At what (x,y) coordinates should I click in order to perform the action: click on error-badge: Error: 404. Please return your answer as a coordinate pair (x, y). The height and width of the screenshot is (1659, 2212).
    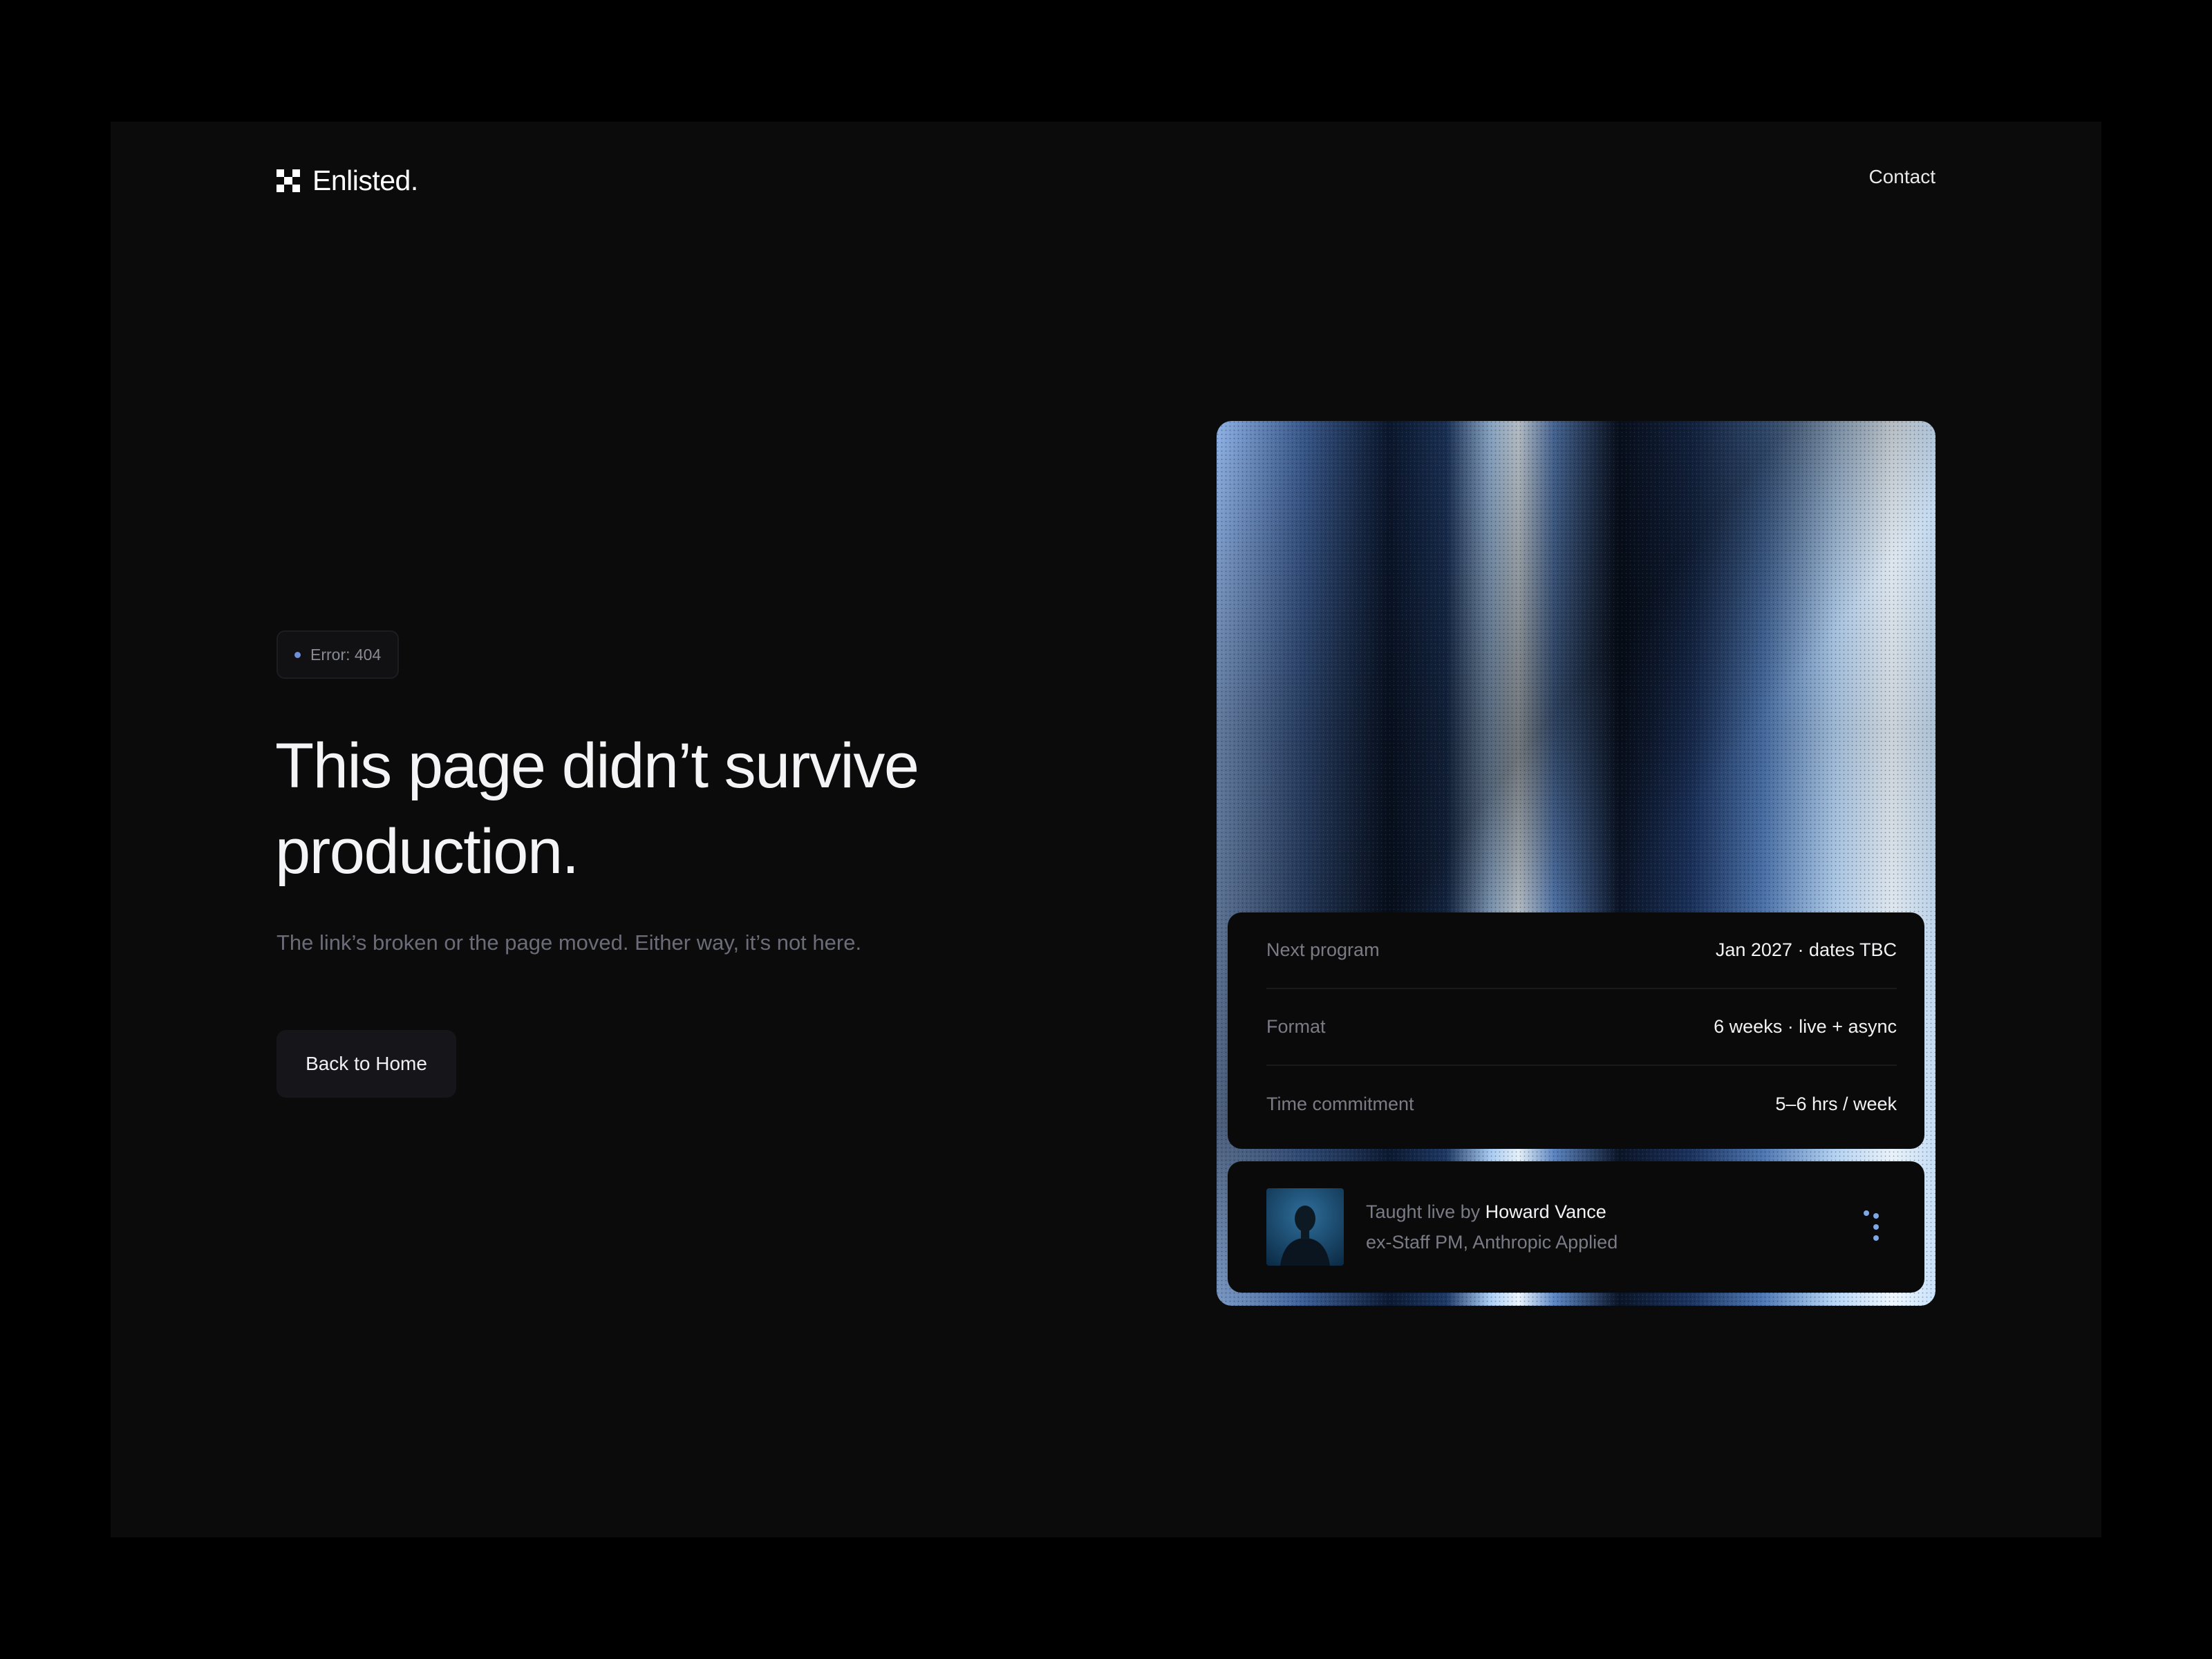
    Looking at the image, I should click on (338, 654).